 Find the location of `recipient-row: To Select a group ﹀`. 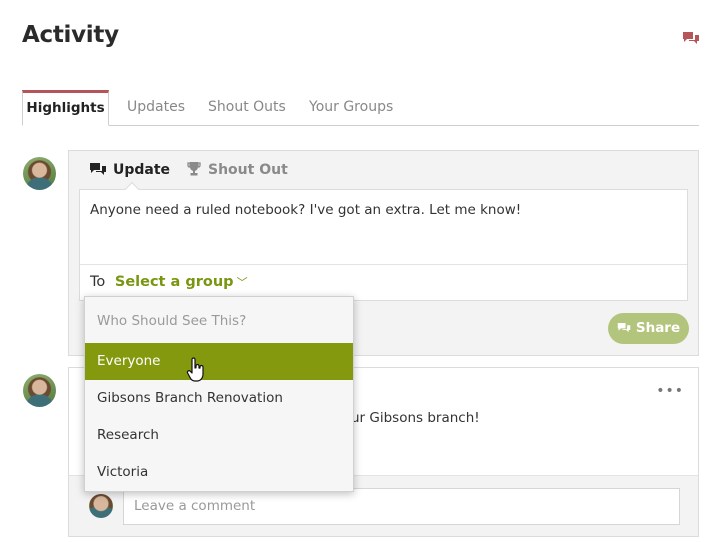

recipient-row: To Select a group ﹀ is located at coordinates (383, 282).